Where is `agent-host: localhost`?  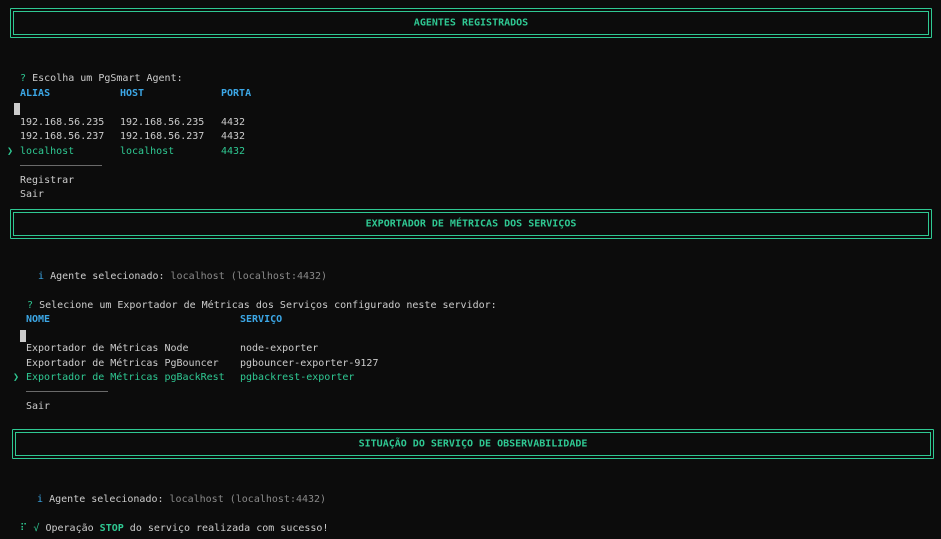
agent-host: localhost is located at coordinates (147, 151).